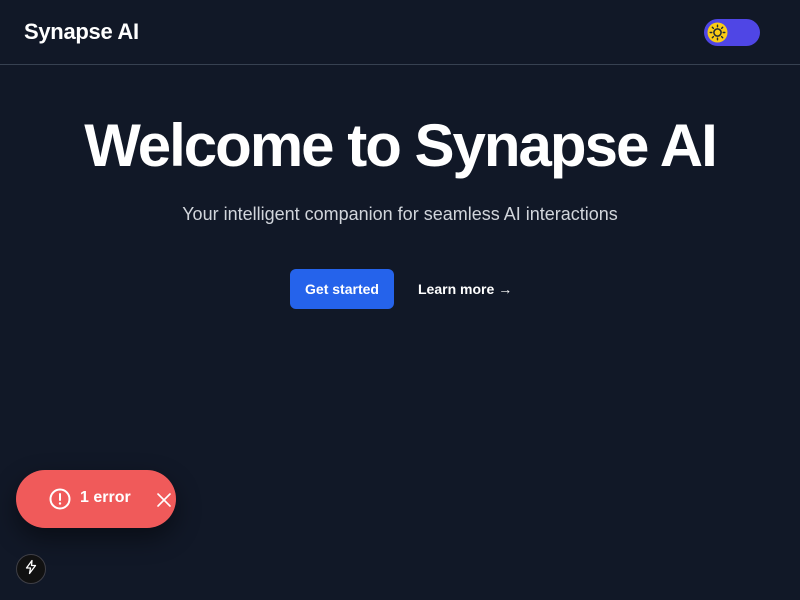  Describe the element at coordinates (505, 289) in the screenshot. I see `arrow-right-icon: →` at that location.